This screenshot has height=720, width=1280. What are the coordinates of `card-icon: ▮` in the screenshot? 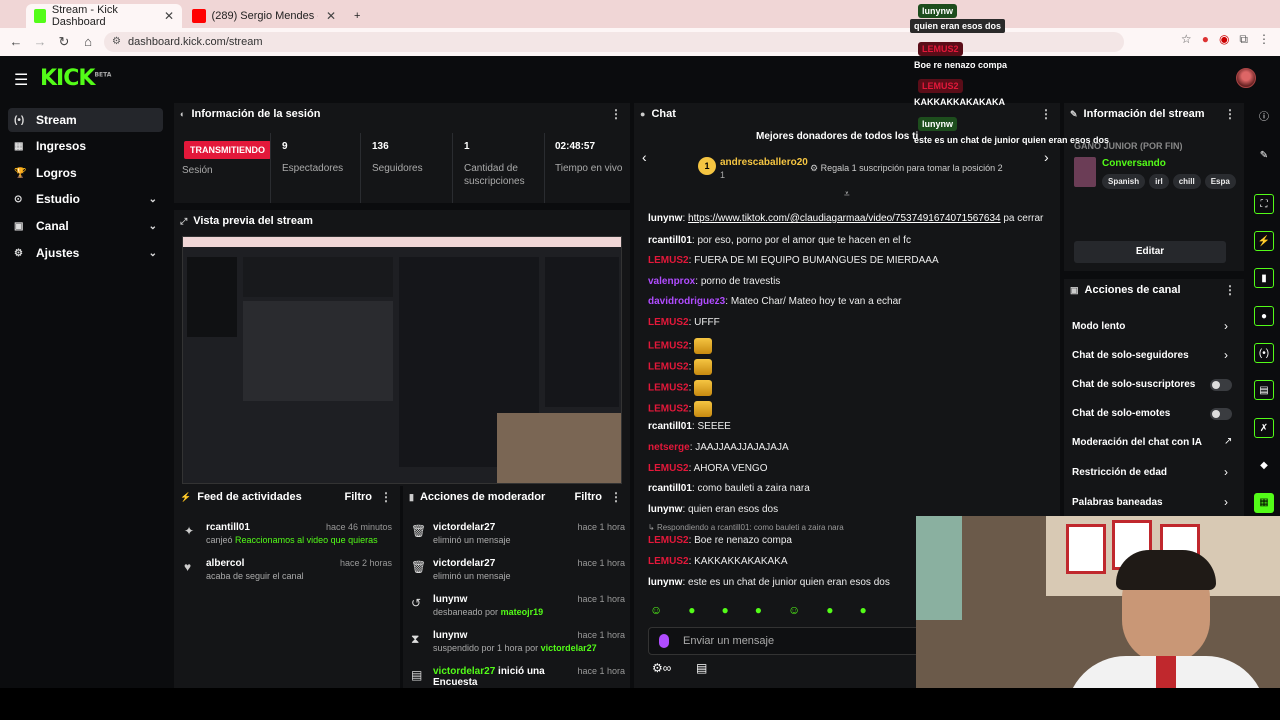 It's located at (1264, 278).